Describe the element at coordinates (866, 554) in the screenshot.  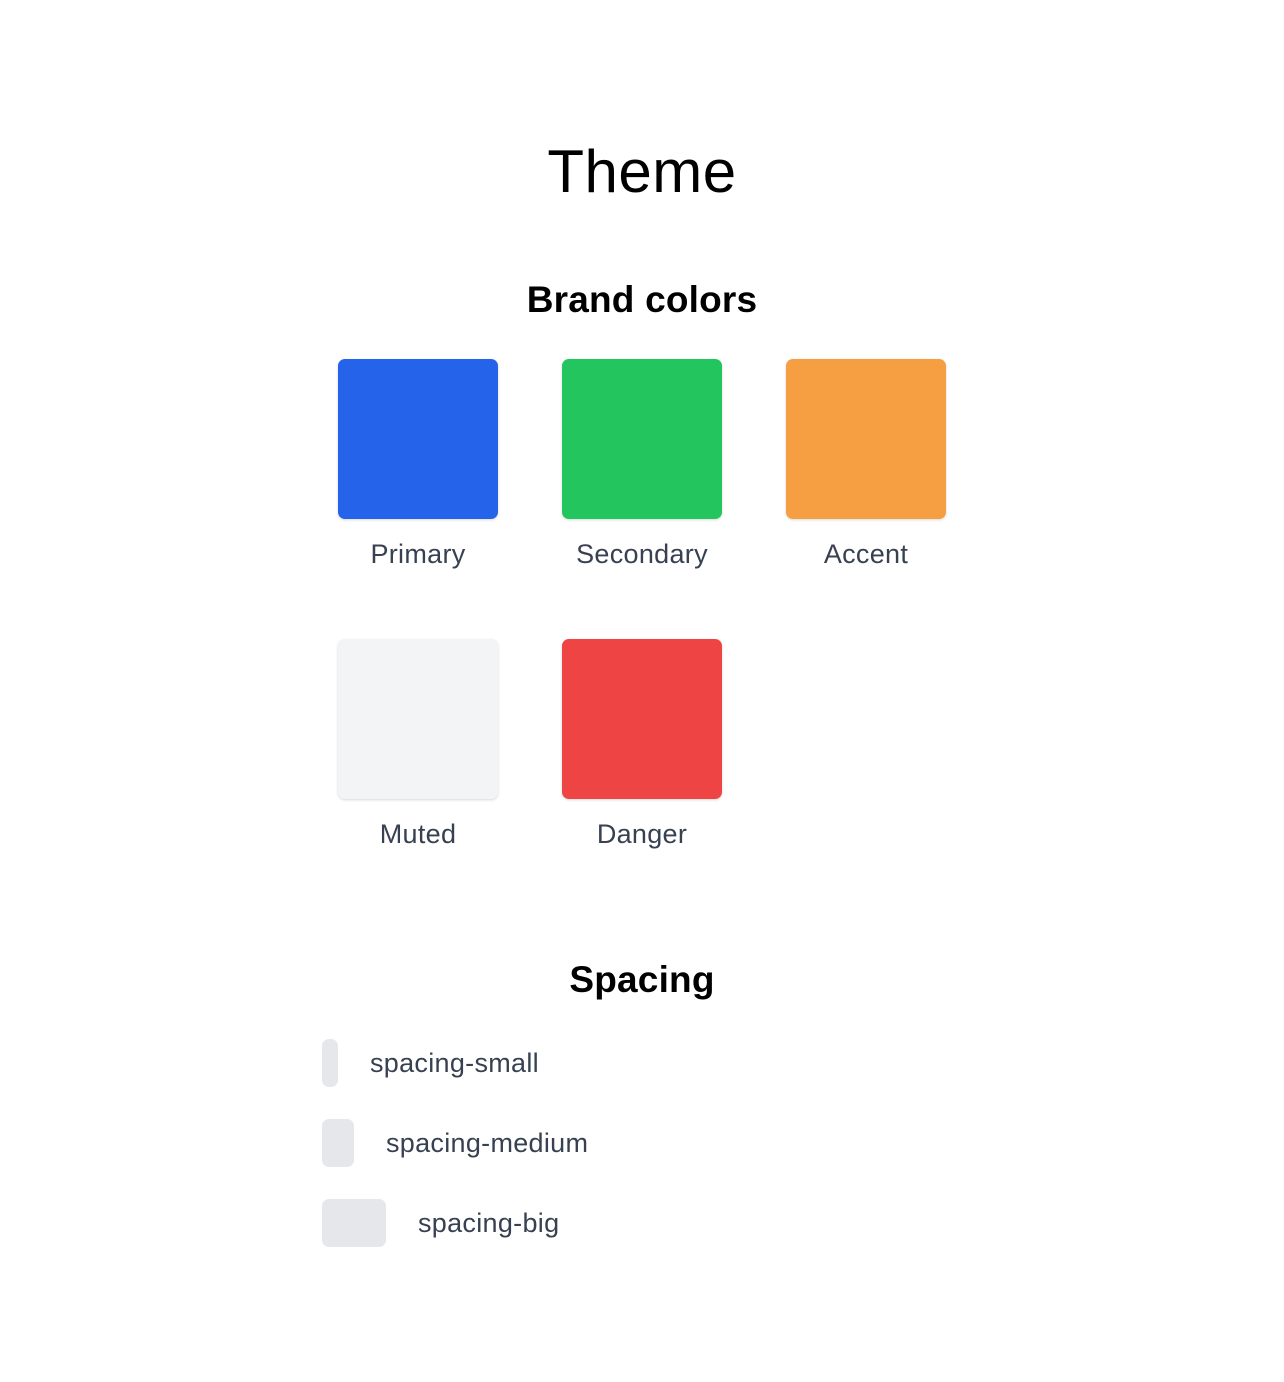
I see `swatch-label-accent: Accent` at that location.